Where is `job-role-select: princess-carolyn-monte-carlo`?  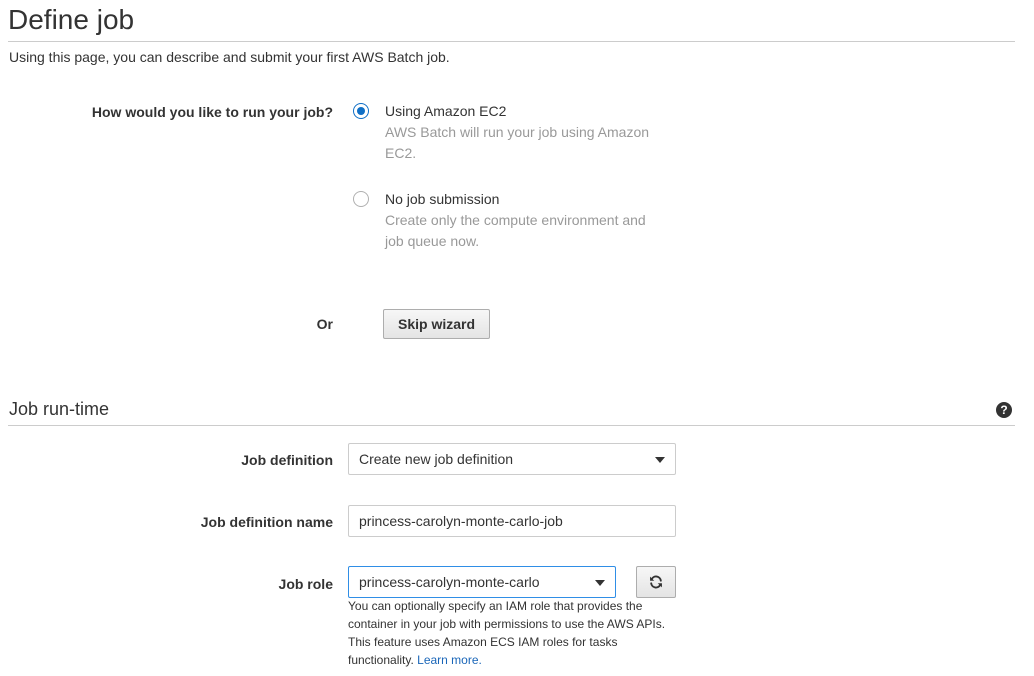
job-role-select: princess-carolyn-monte-carlo is located at coordinates (482, 582).